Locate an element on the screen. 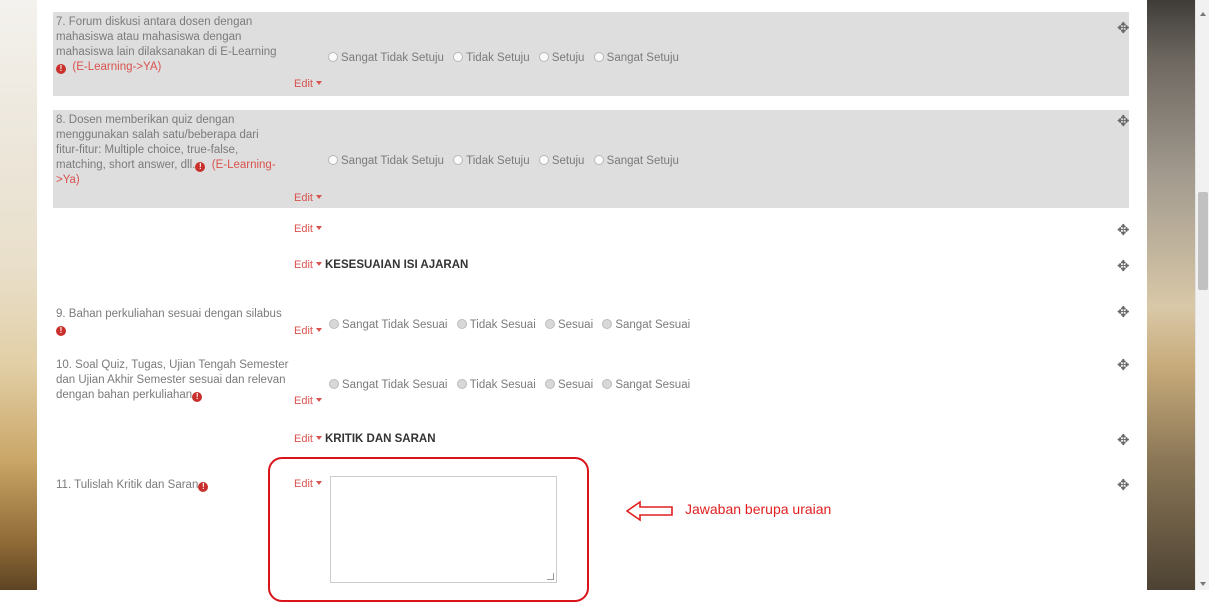 This screenshot has height=602, width=1209. question-row-11: 11. Tulislah Kritik dan Saran! Edit ✥ is located at coordinates (591, 484).